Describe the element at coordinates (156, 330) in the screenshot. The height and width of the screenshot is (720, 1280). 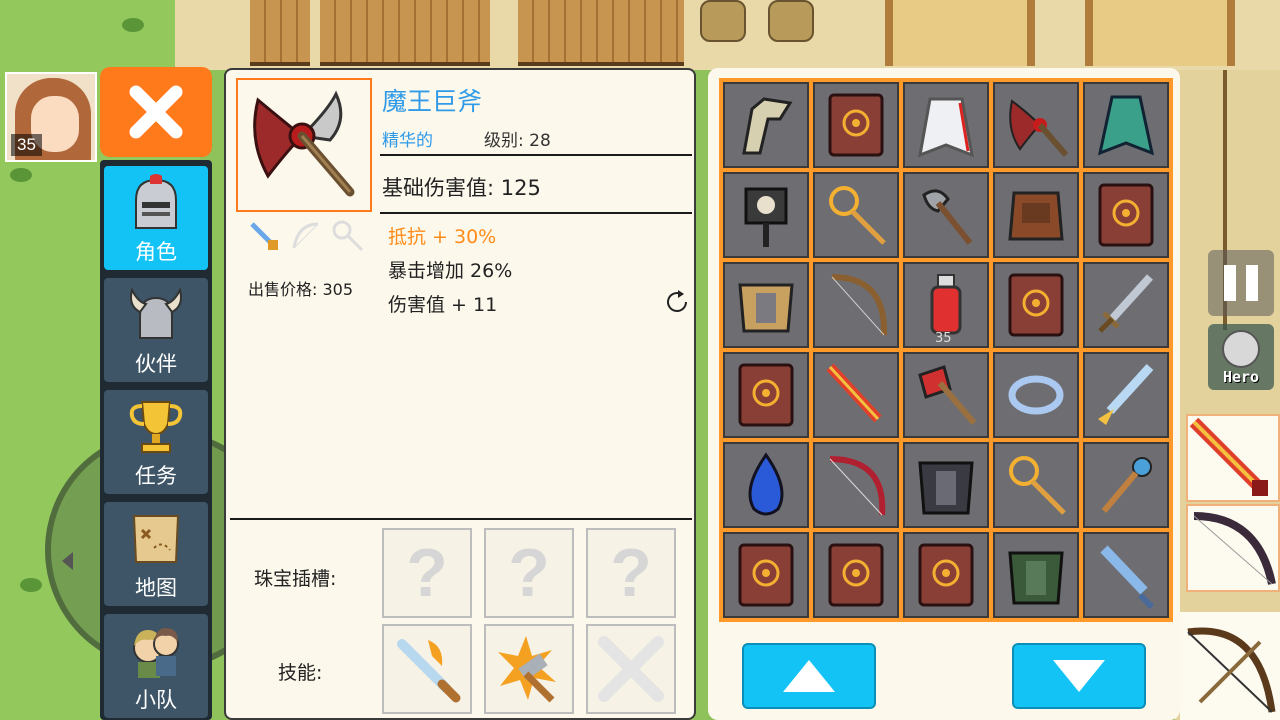
I see `tab-partner: 伙伴` at that location.